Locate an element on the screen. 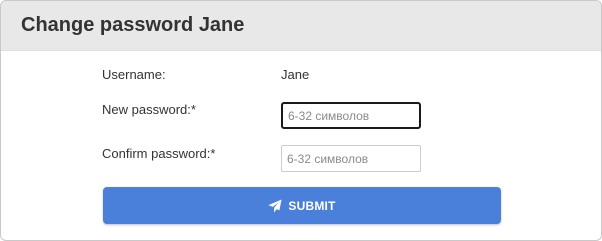  new-password-label: New password:* is located at coordinates (149, 109).